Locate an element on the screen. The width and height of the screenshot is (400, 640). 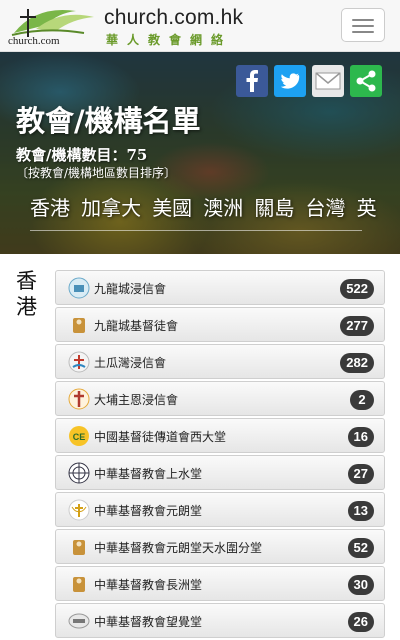
count-badge: 2 is located at coordinates (362, 400).